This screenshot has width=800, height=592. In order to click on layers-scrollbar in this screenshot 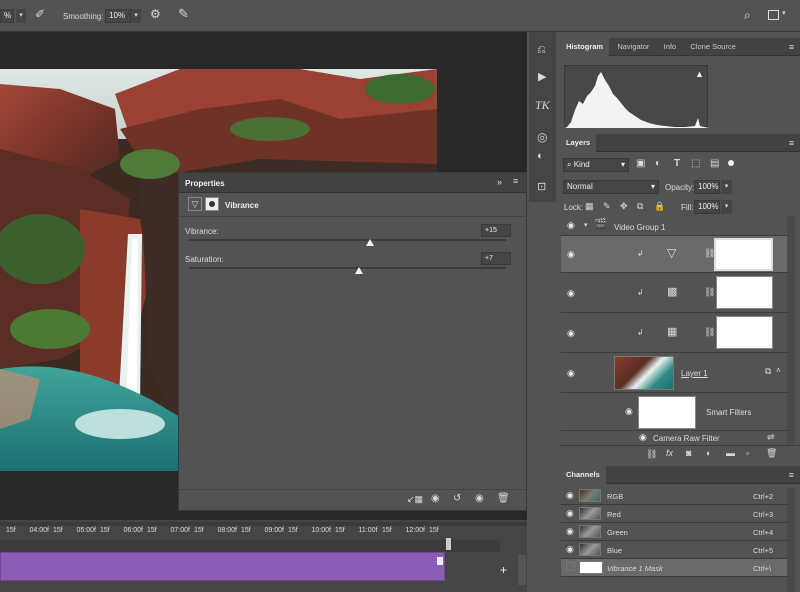, I will do `click(791, 330)`.